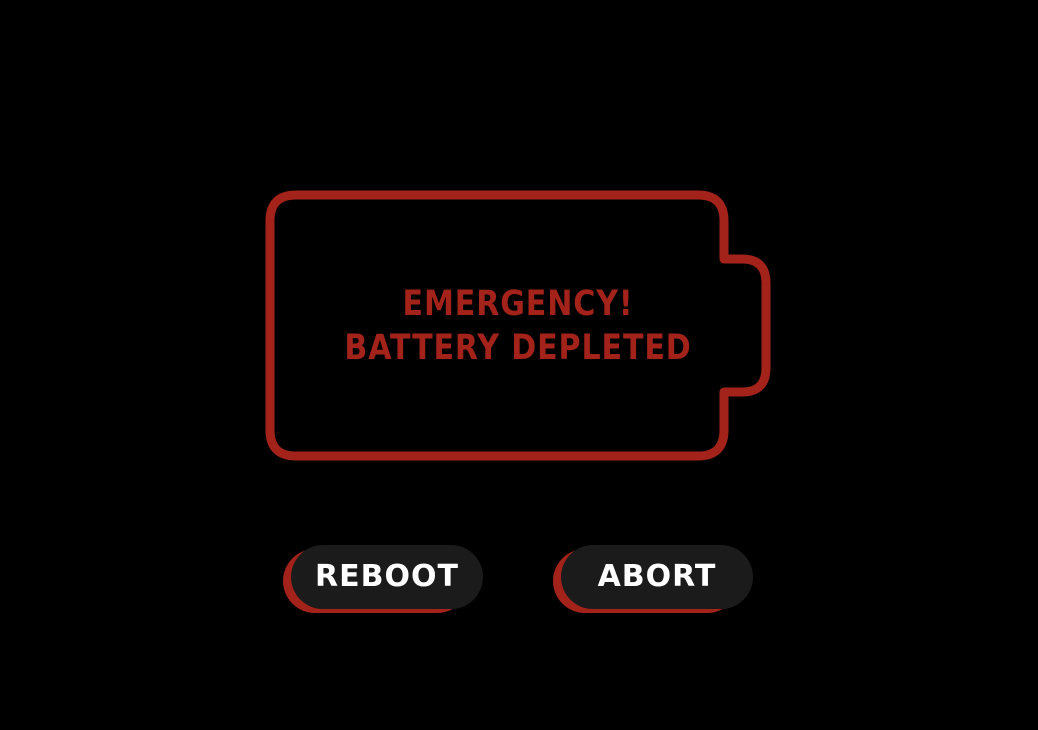 Image resolution: width=1038 pixels, height=730 pixels. I want to click on battery-alert-message: EMERGENCY! BATTERY DEPLETED, so click(518, 326).